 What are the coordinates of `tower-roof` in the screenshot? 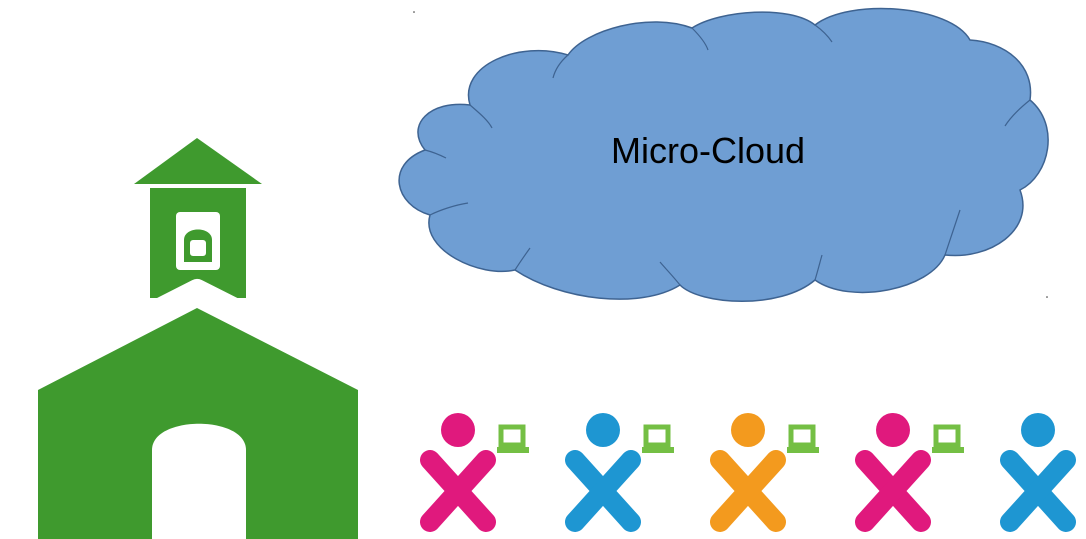 It's located at (198, 161).